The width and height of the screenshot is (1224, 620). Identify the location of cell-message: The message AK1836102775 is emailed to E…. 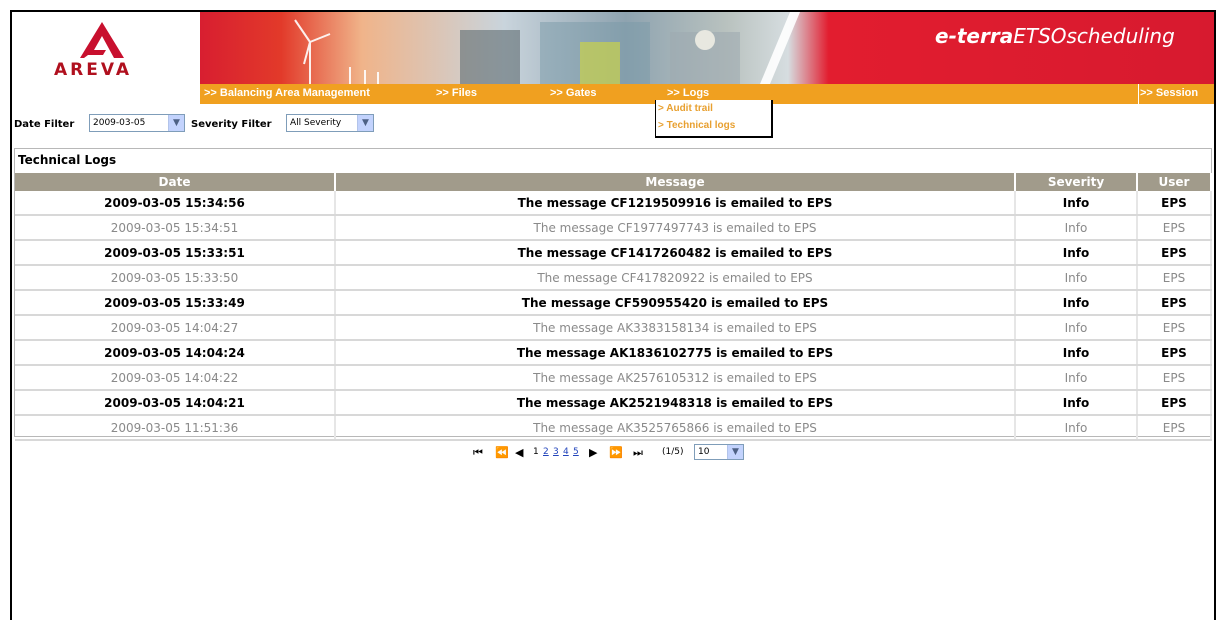
(675, 353).